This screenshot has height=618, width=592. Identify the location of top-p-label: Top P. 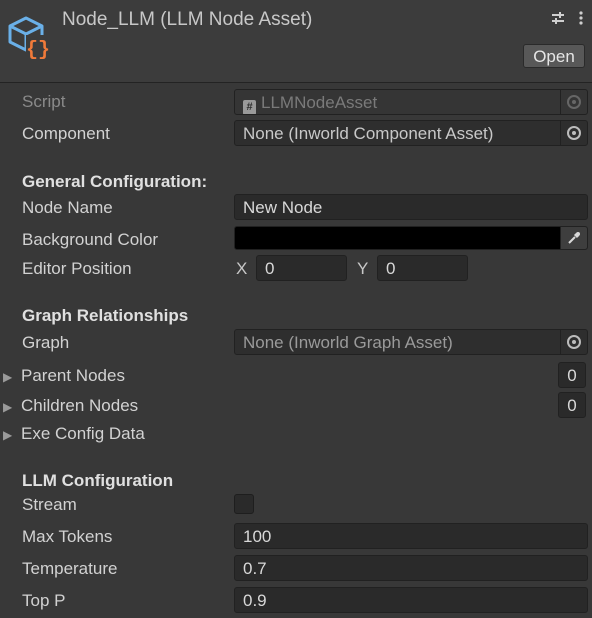
(44, 600).